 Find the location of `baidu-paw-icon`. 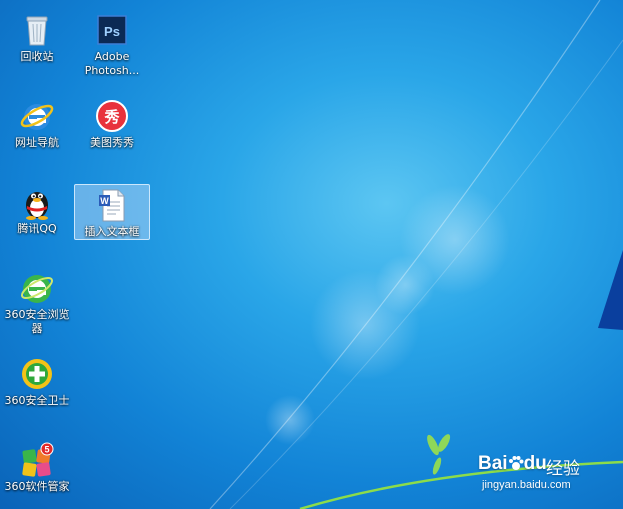

baidu-paw-icon is located at coordinates (516, 463).